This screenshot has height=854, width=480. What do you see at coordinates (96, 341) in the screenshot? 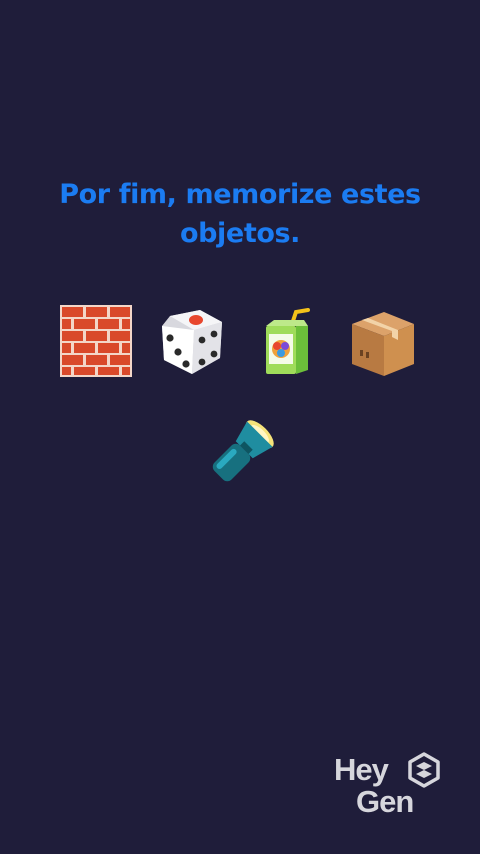
I see `brick-icon` at bounding box center [96, 341].